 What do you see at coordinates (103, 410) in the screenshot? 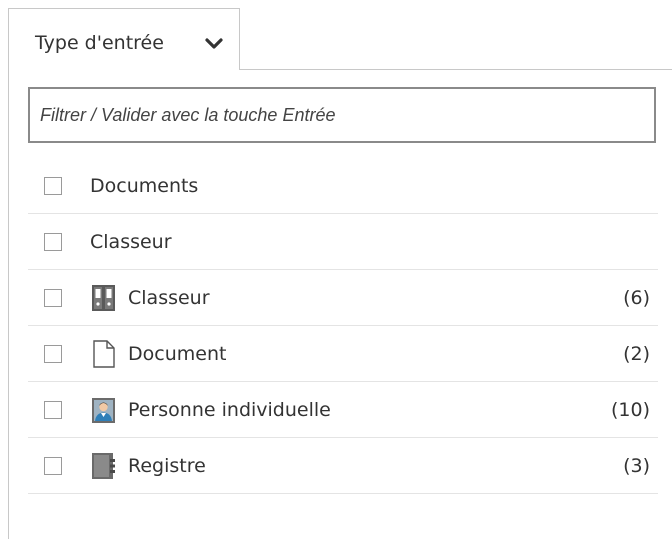
I see `person-icon` at bounding box center [103, 410].